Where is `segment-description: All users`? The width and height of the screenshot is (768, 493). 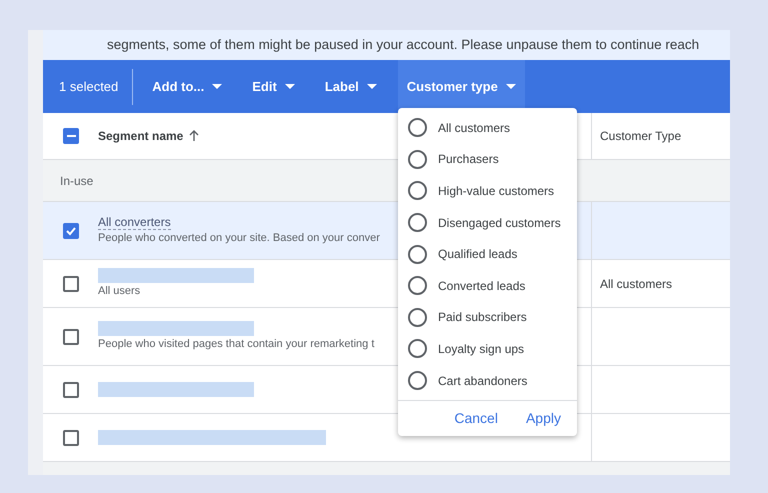 segment-description: All users is located at coordinates (120, 291).